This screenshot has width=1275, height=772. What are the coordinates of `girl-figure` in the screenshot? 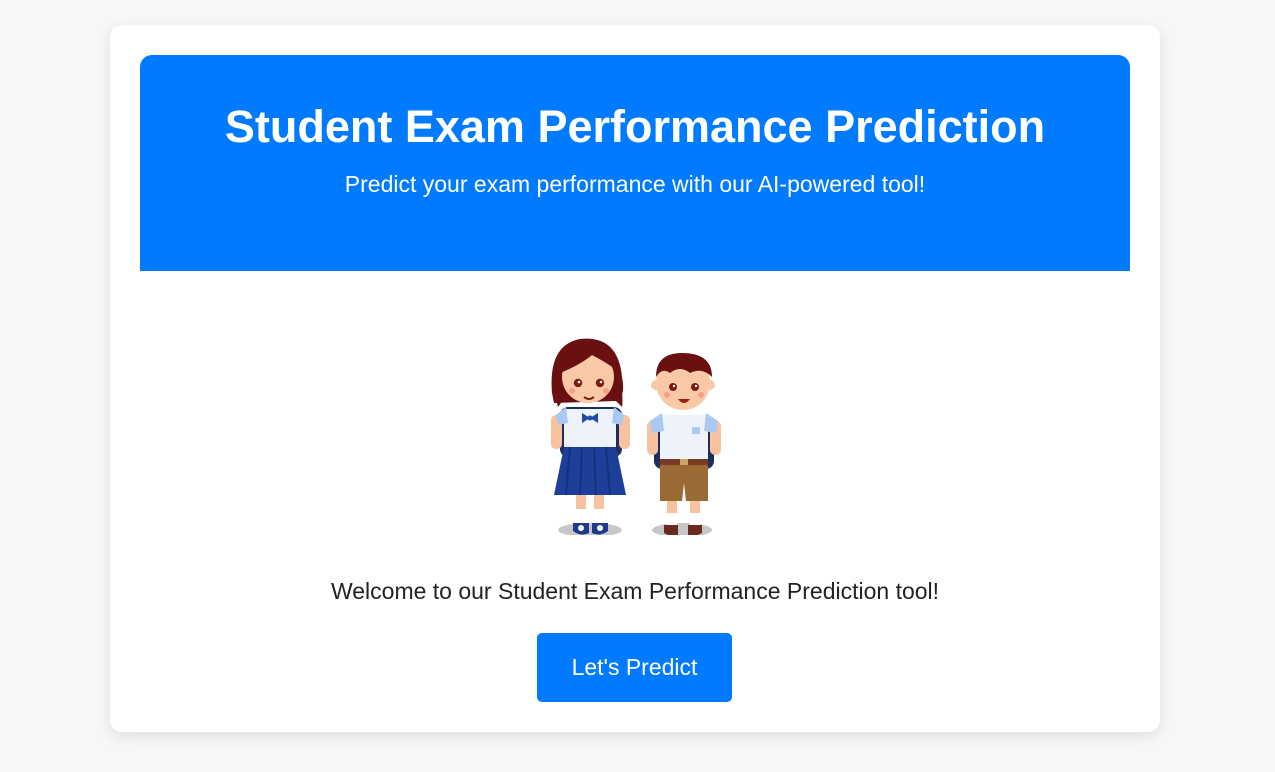 It's located at (590, 436).